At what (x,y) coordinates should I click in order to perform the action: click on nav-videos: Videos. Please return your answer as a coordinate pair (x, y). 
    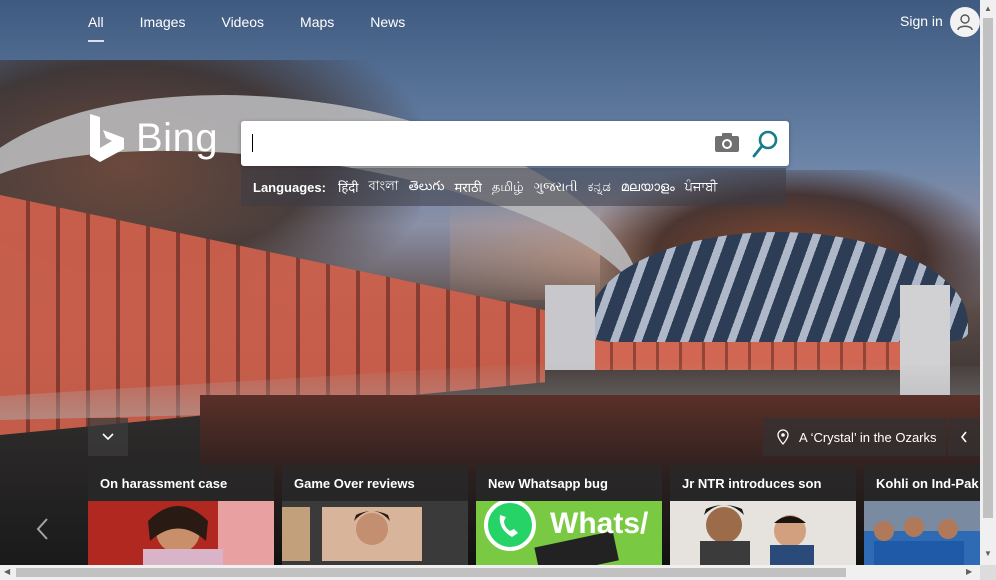
    Looking at the image, I should click on (242, 22).